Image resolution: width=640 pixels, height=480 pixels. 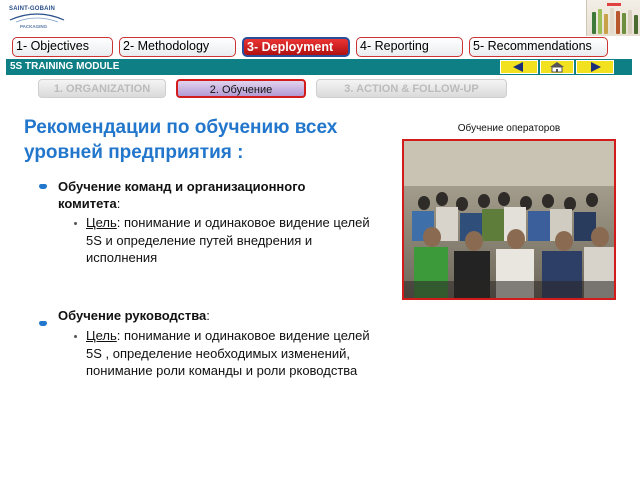 I want to click on home-button, so click(x=557, y=67).